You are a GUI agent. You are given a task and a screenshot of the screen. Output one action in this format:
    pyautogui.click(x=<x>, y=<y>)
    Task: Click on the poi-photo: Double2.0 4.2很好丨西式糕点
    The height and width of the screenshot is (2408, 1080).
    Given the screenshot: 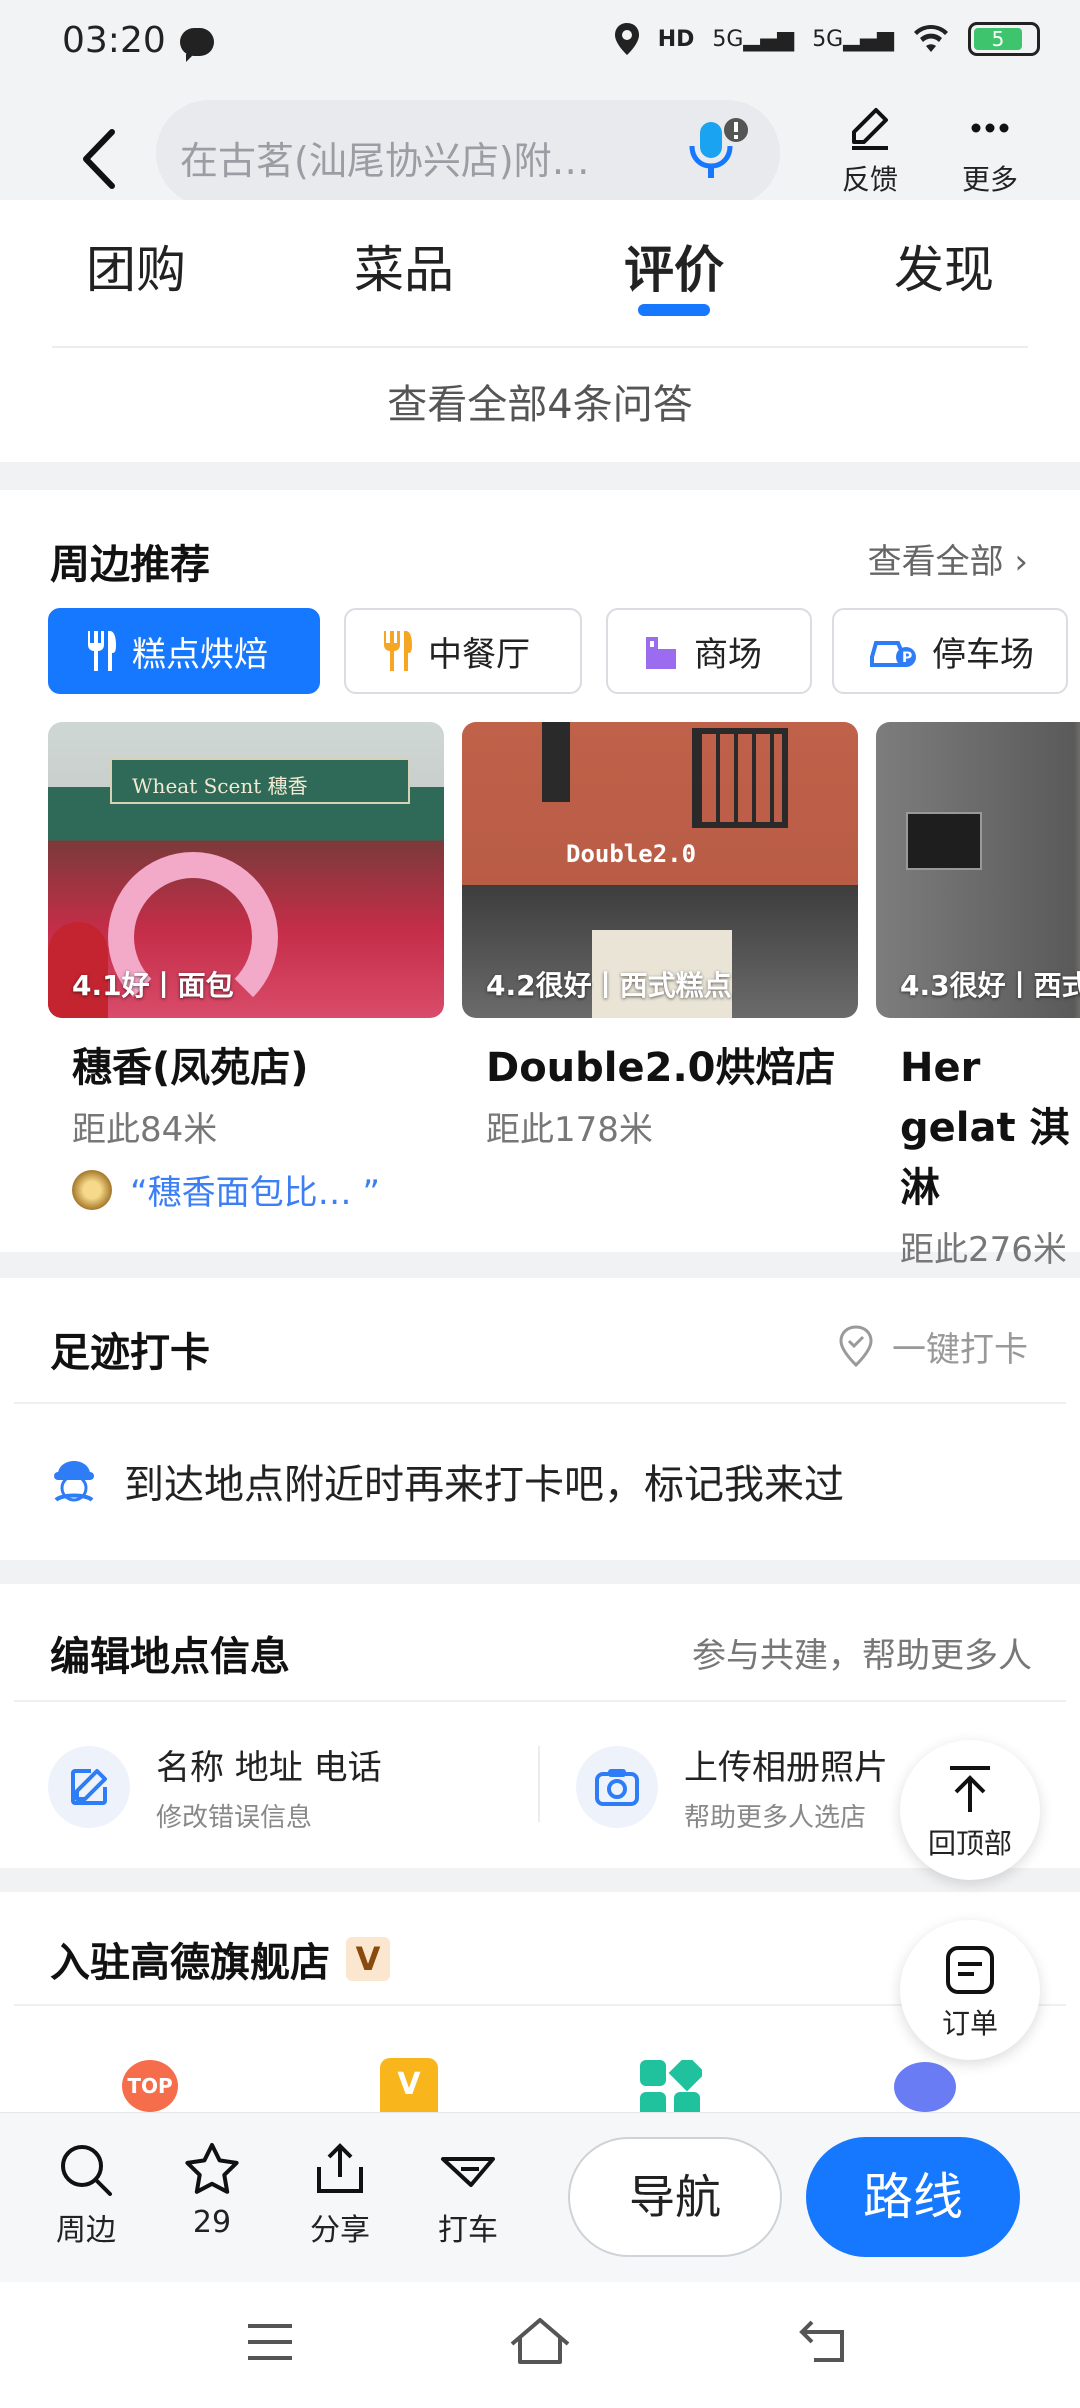 What is the action you would take?
    pyautogui.click(x=660, y=870)
    